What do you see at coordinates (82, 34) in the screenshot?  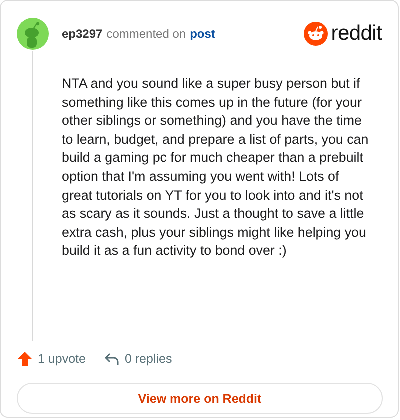 I see `author-name: ep3297` at bounding box center [82, 34].